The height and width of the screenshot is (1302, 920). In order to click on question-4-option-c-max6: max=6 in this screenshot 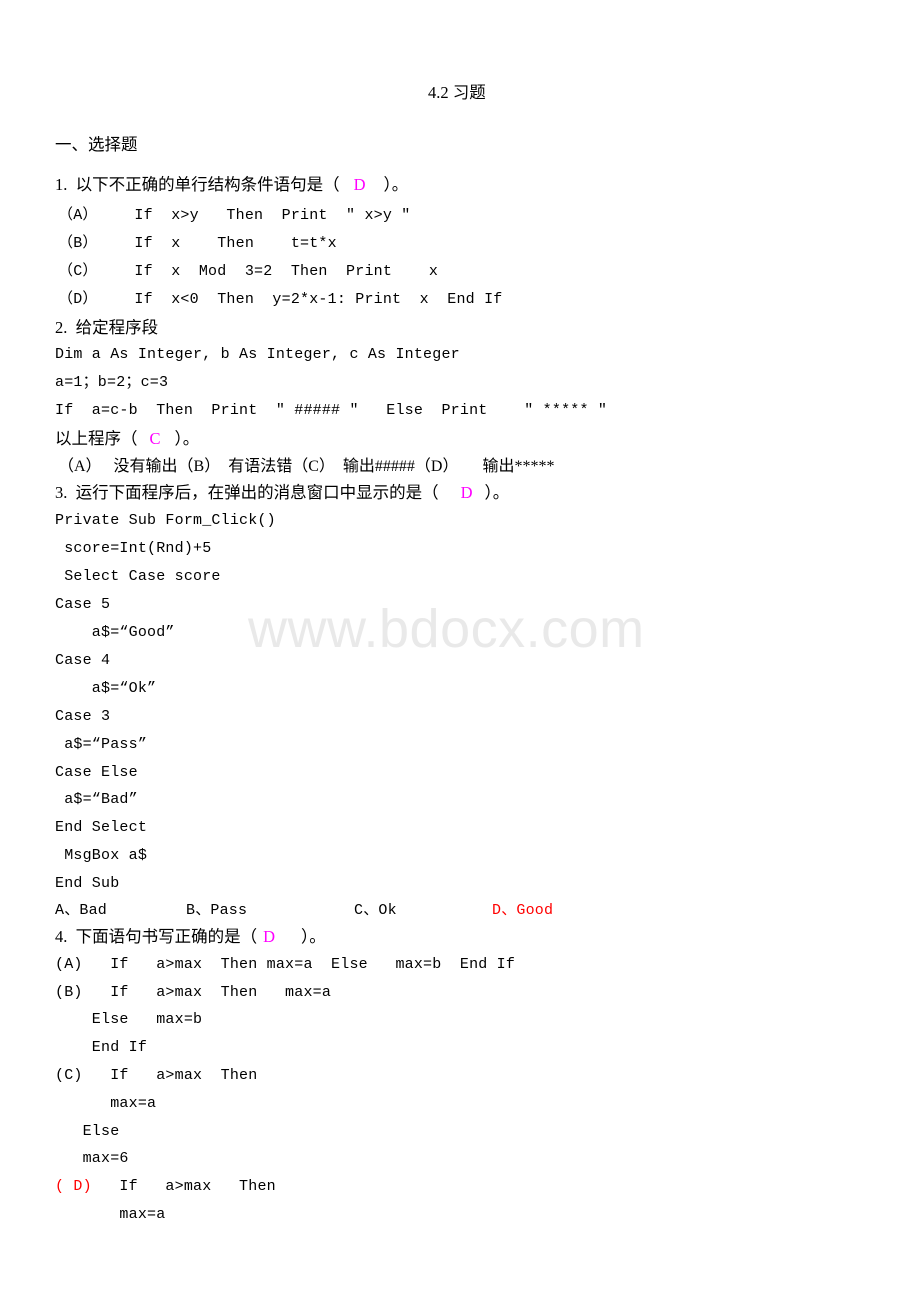, I will do `click(92, 1158)`.